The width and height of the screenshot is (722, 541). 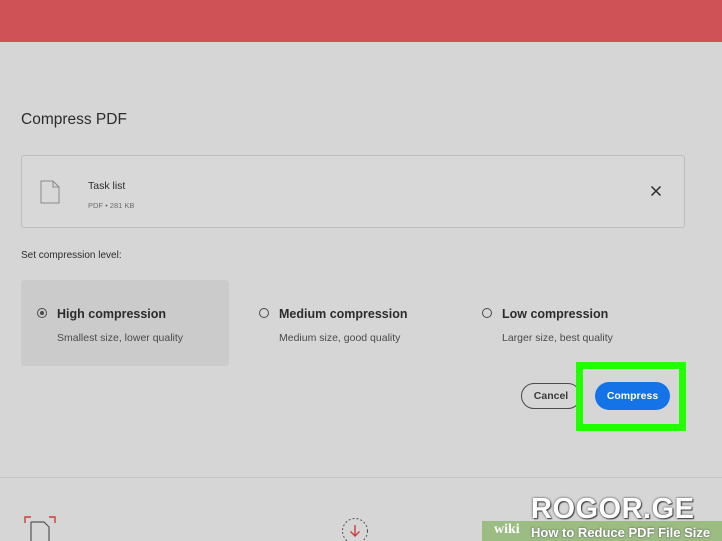 What do you see at coordinates (264, 313) in the screenshot?
I see `radio-medium-compression` at bounding box center [264, 313].